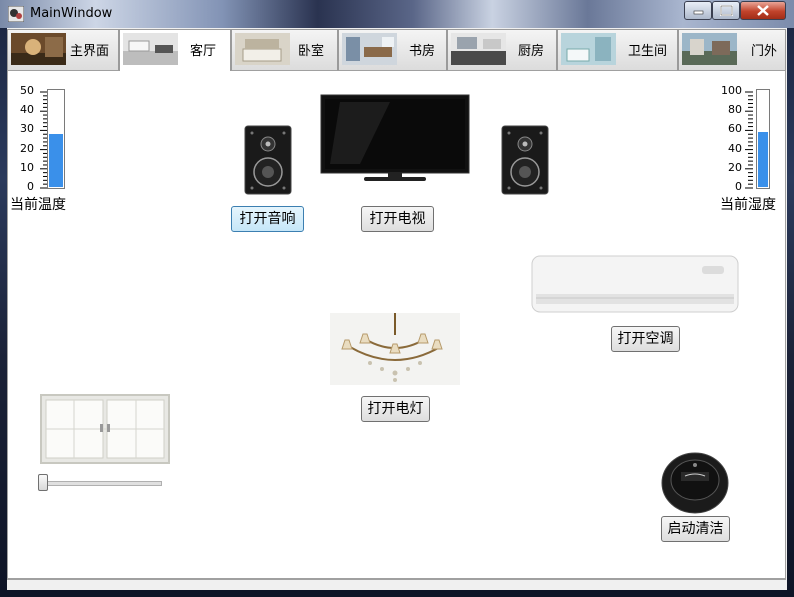  What do you see at coordinates (71, 13) in the screenshot?
I see `window-title: MainWindow` at bounding box center [71, 13].